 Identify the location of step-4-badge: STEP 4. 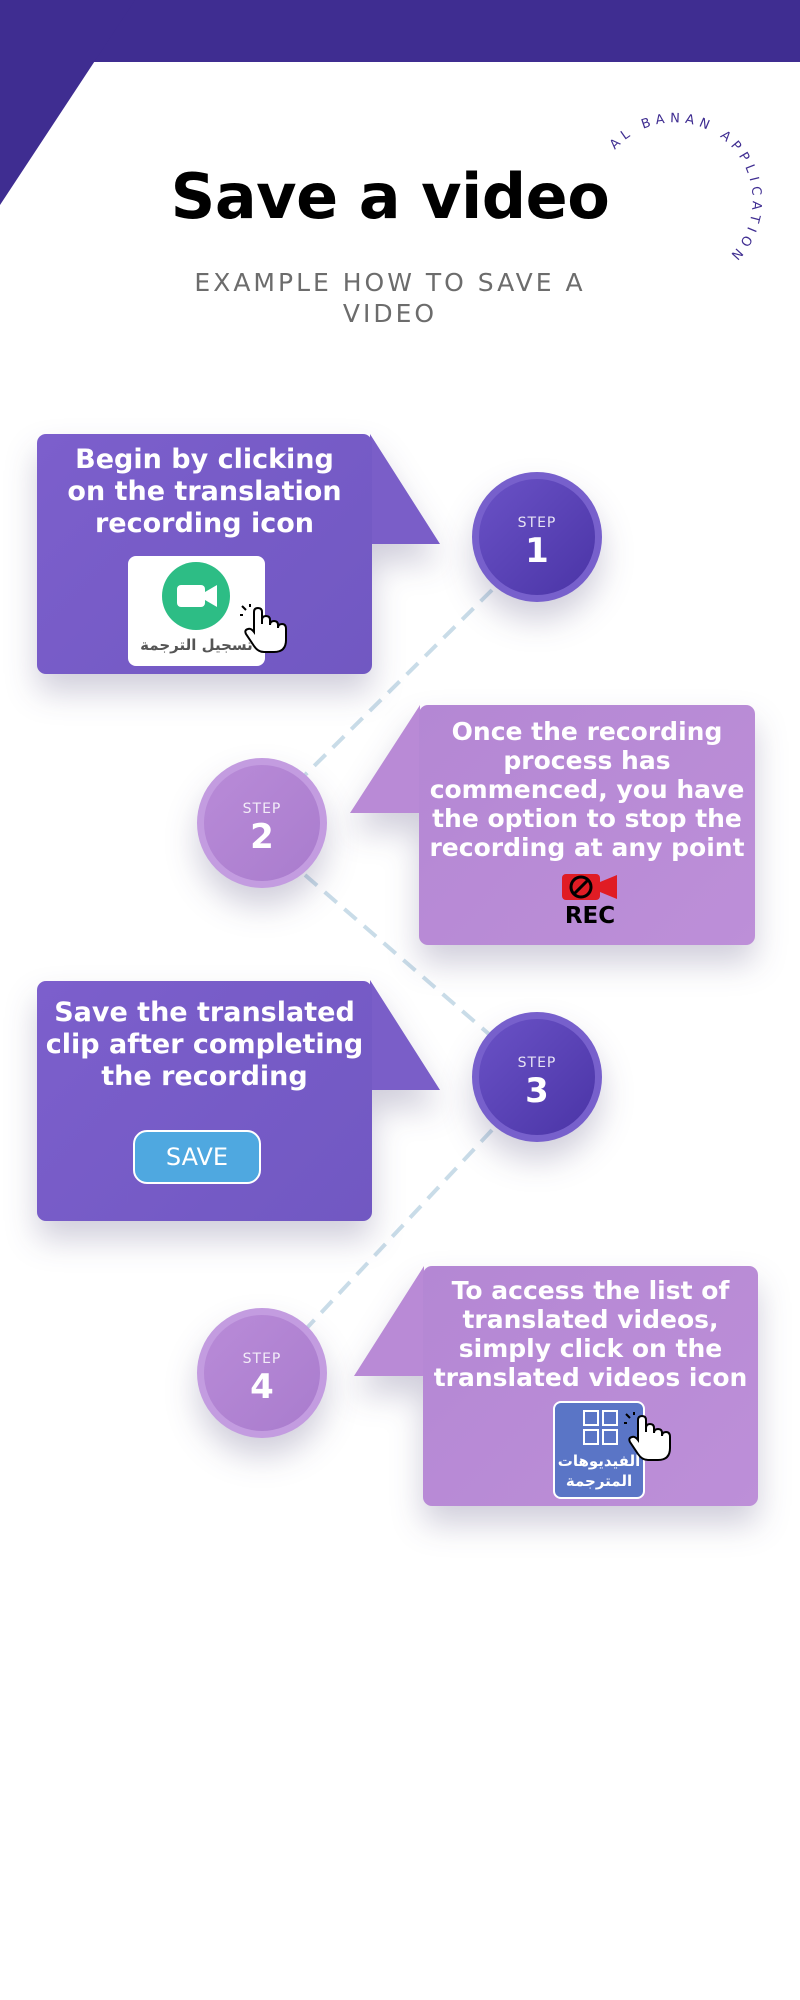
(262, 1373).